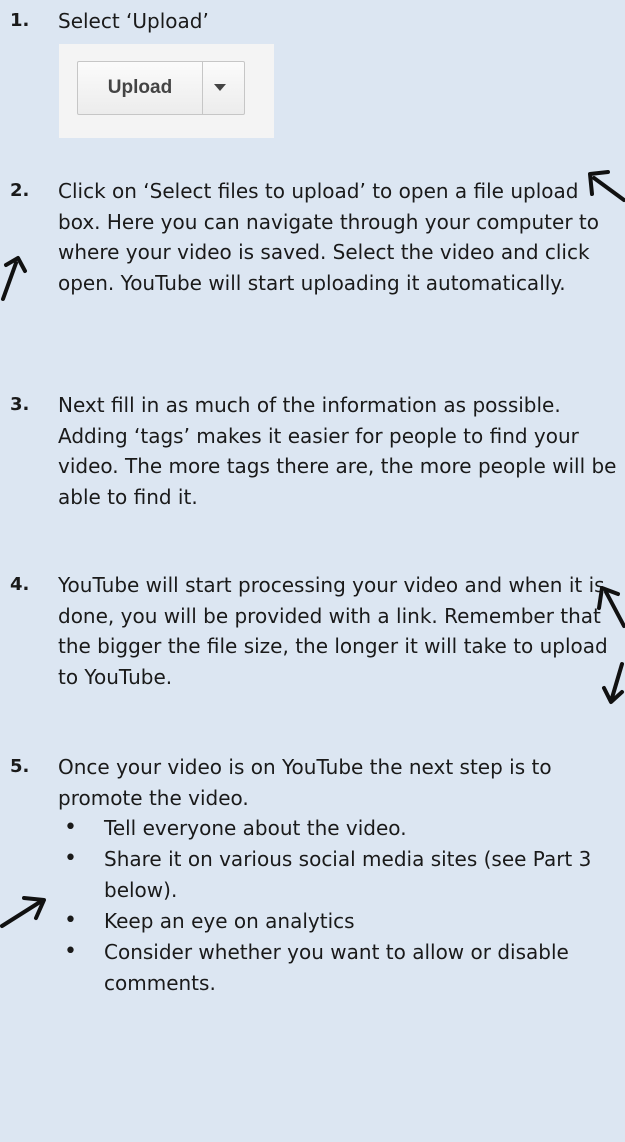  Describe the element at coordinates (255, 828) in the screenshot. I see `bullet-text: Tell everyone about the video.` at that location.